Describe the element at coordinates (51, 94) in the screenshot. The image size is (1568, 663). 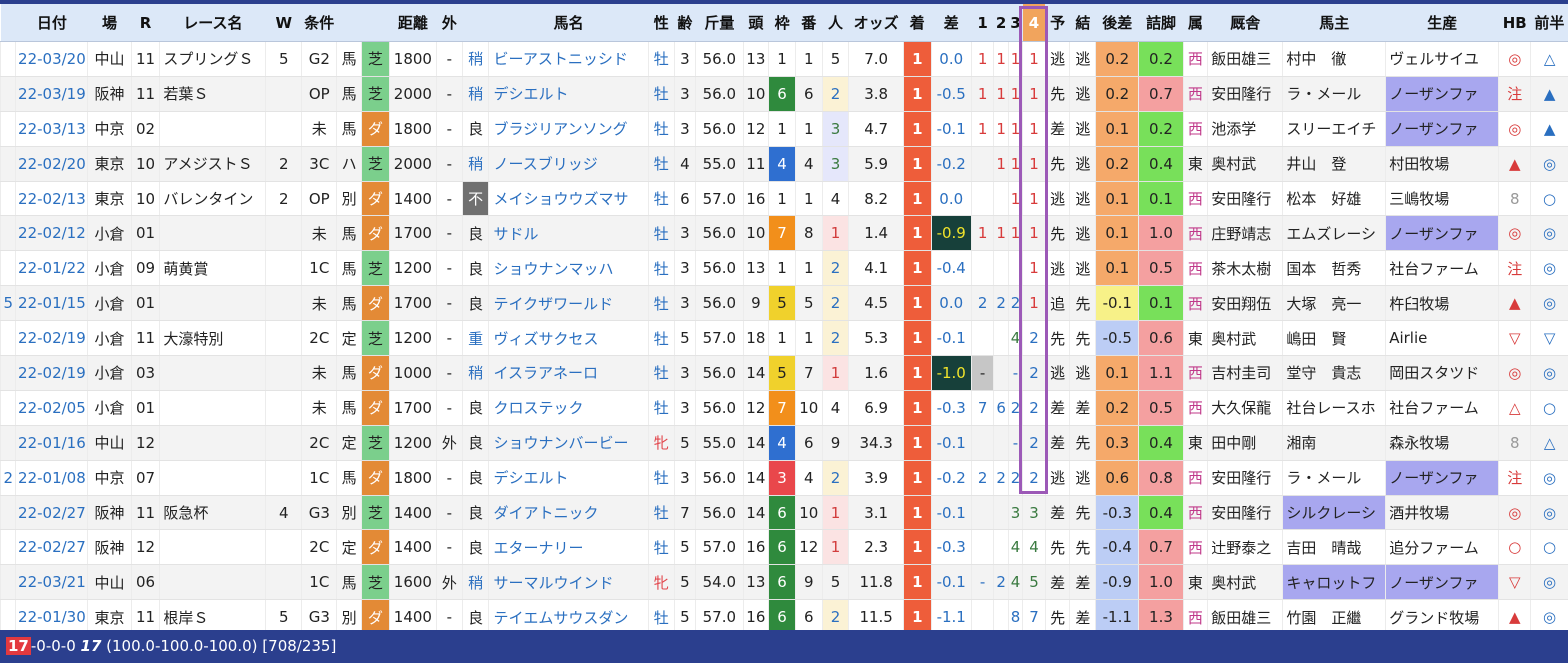
I see `cell-date: 22-03/19` at that location.